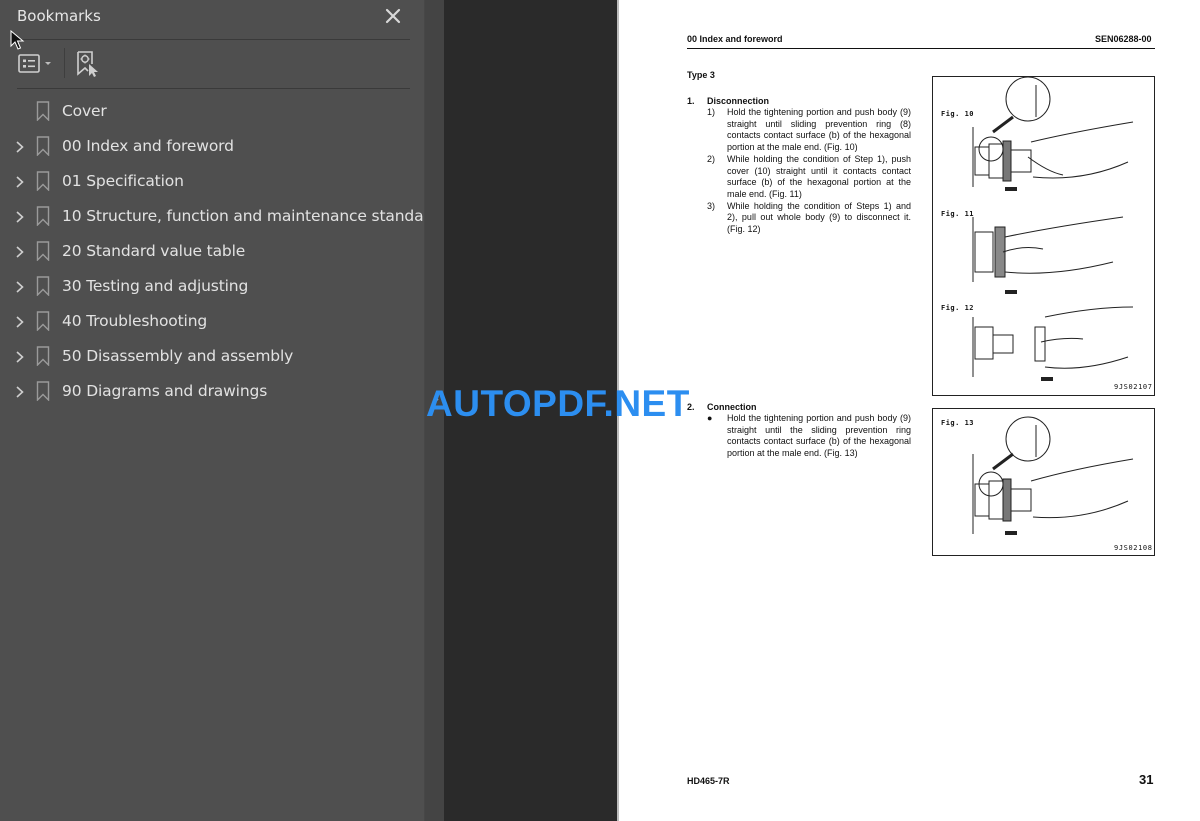  I want to click on step-number: 3), so click(711, 205).